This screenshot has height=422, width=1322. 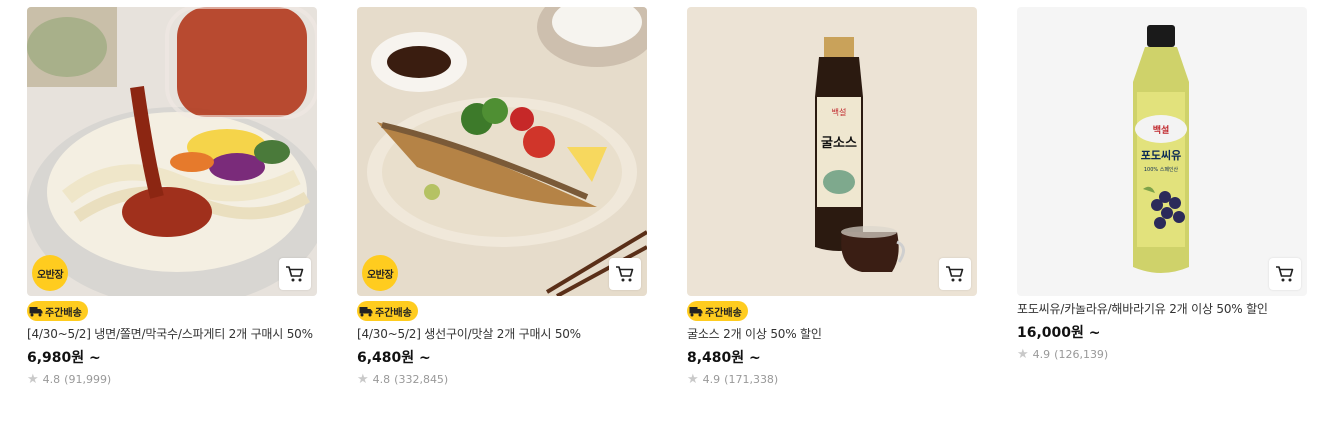 What do you see at coordinates (724, 358) in the screenshot?
I see `product-price: 8,480원 ~` at bounding box center [724, 358].